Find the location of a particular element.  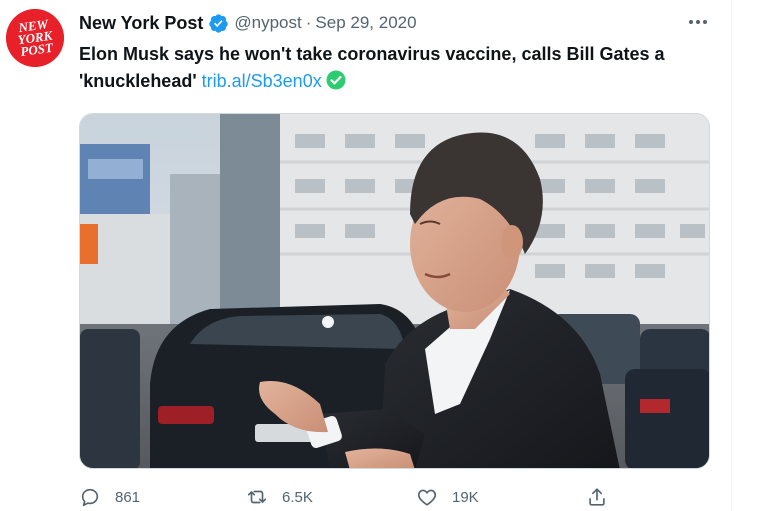

share-button is located at coordinates (604, 497).